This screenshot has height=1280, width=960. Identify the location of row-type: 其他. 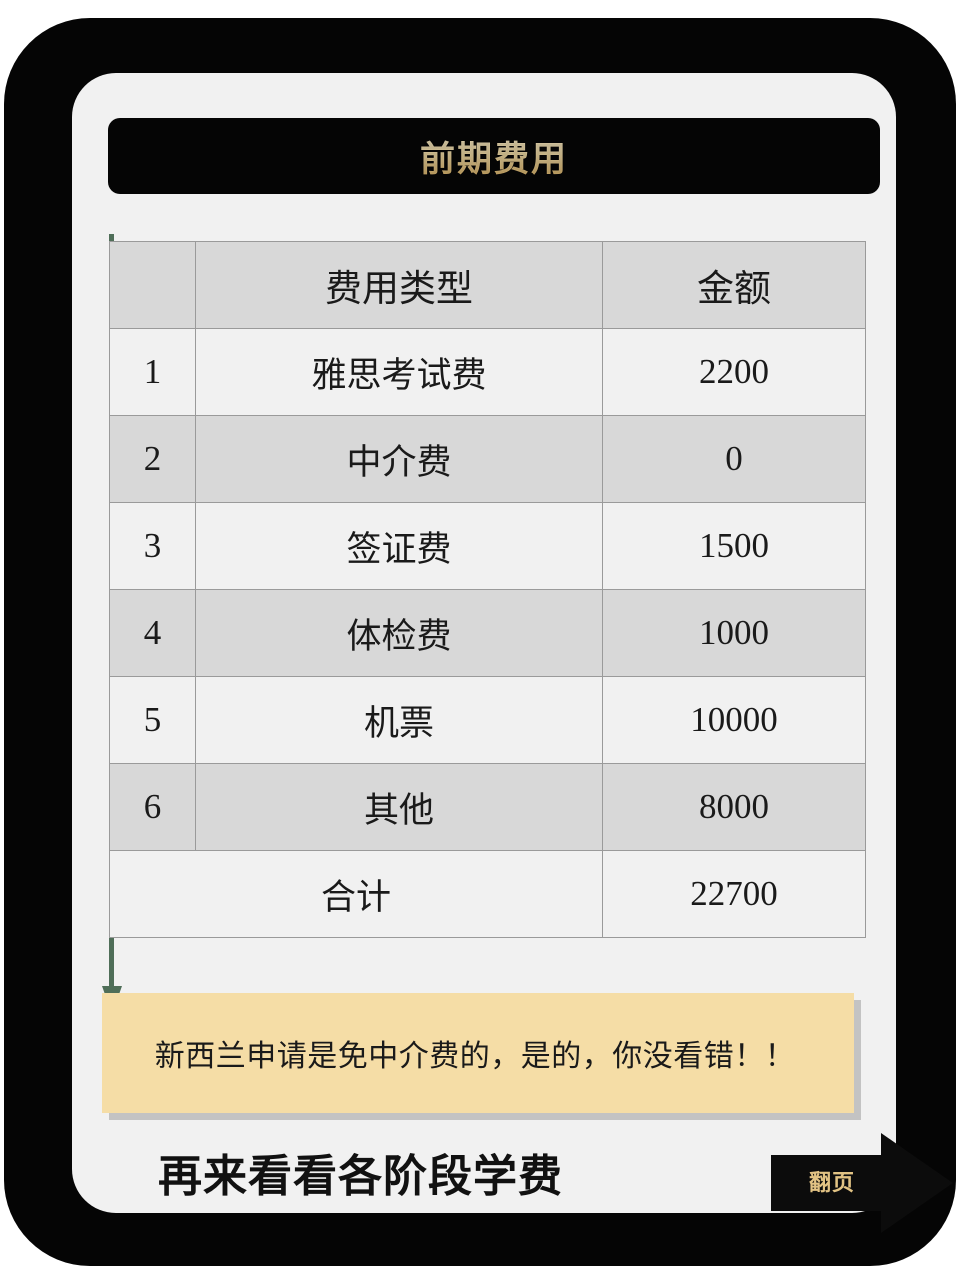
(399, 807).